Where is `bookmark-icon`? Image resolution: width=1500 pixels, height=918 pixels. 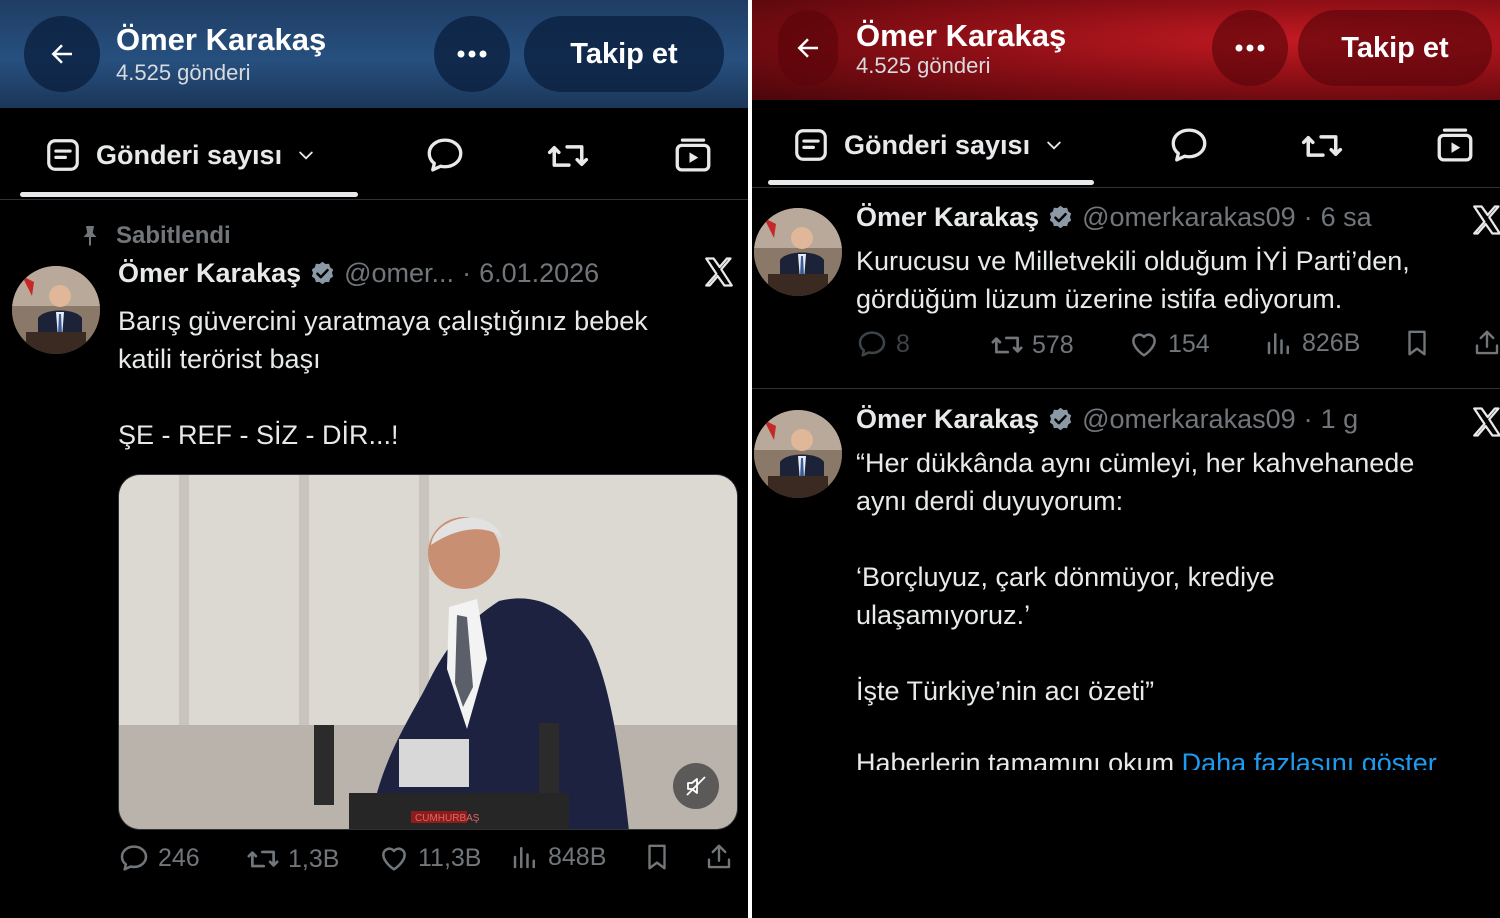
bookmark-icon is located at coordinates (657, 857).